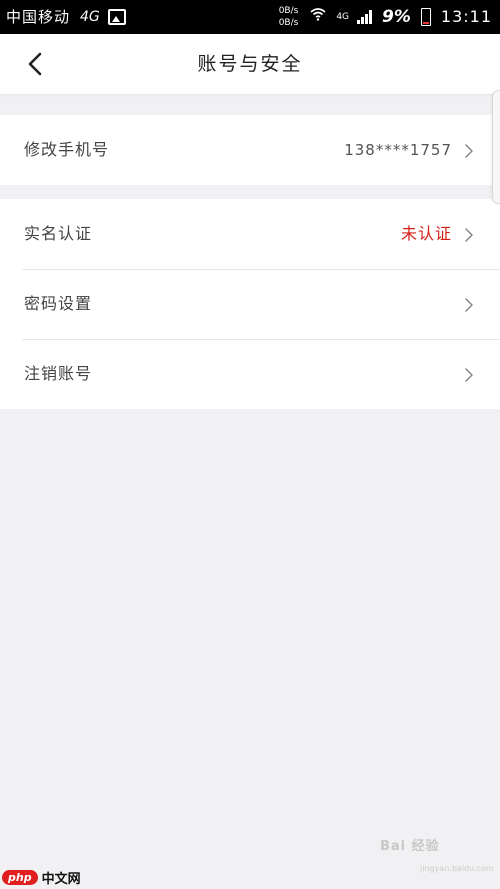 Image resolution: width=500 pixels, height=889 pixels. Describe the element at coordinates (250, 17) in the screenshot. I see `status-bar: 中国移动 4G 0B/s 0B/s 4G 9% 13:11` at that location.